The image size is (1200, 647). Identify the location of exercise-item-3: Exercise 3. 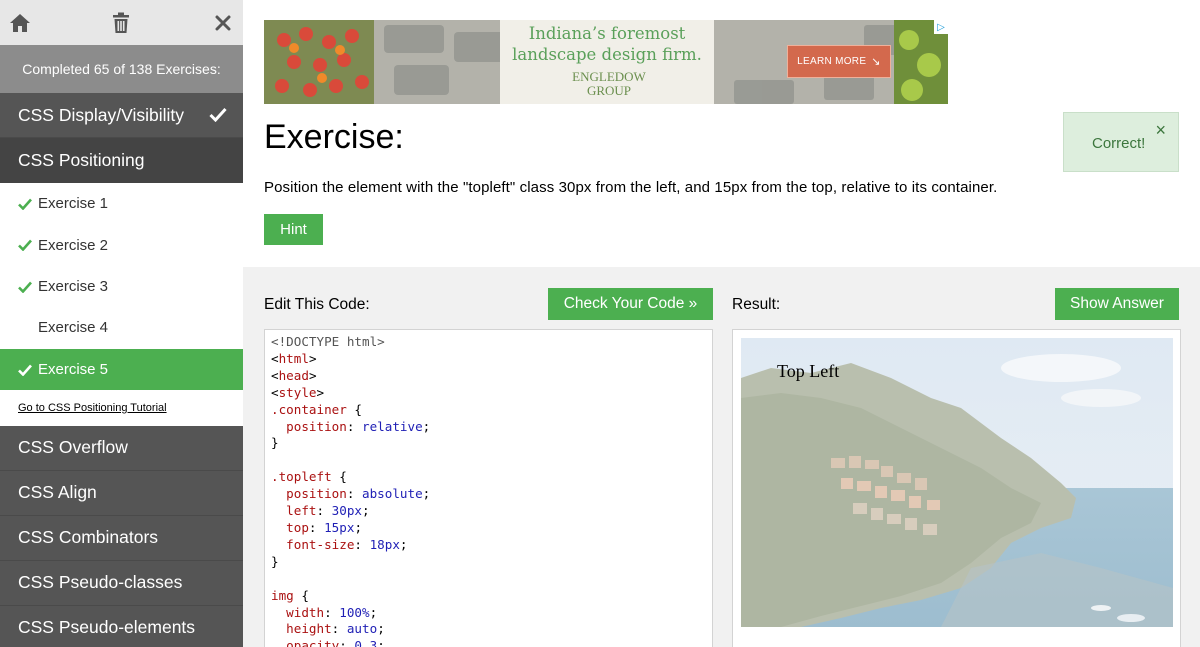
(121, 286).